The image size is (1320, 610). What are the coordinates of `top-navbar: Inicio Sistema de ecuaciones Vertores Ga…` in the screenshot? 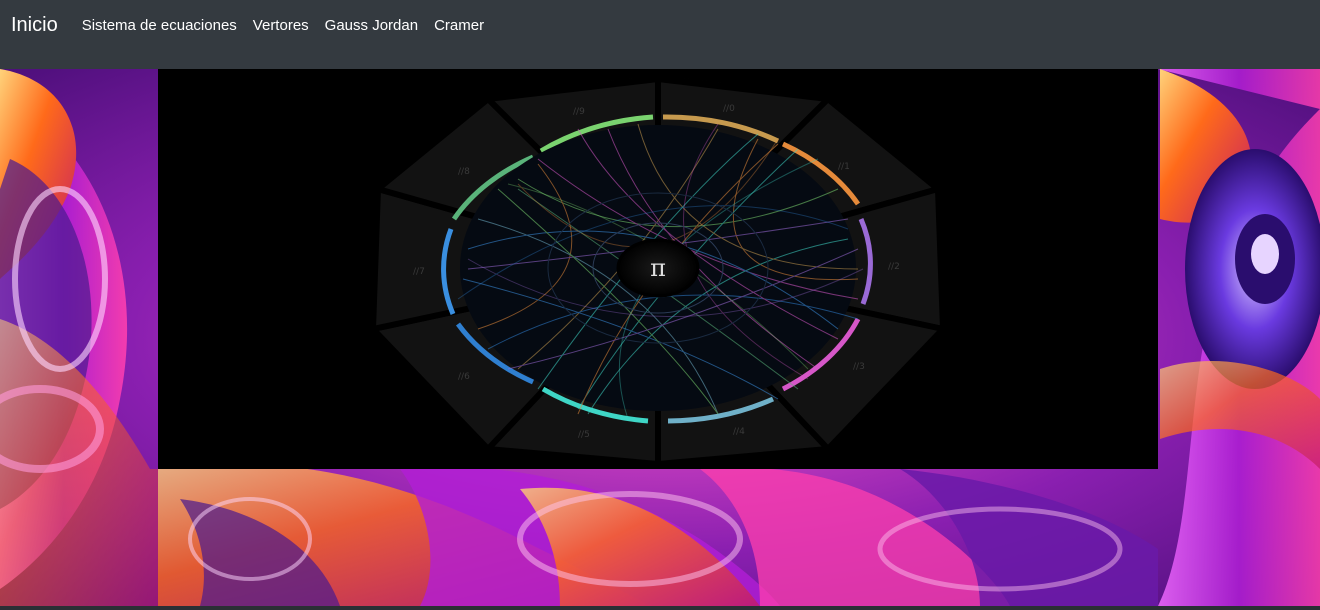 It's located at (660, 34).